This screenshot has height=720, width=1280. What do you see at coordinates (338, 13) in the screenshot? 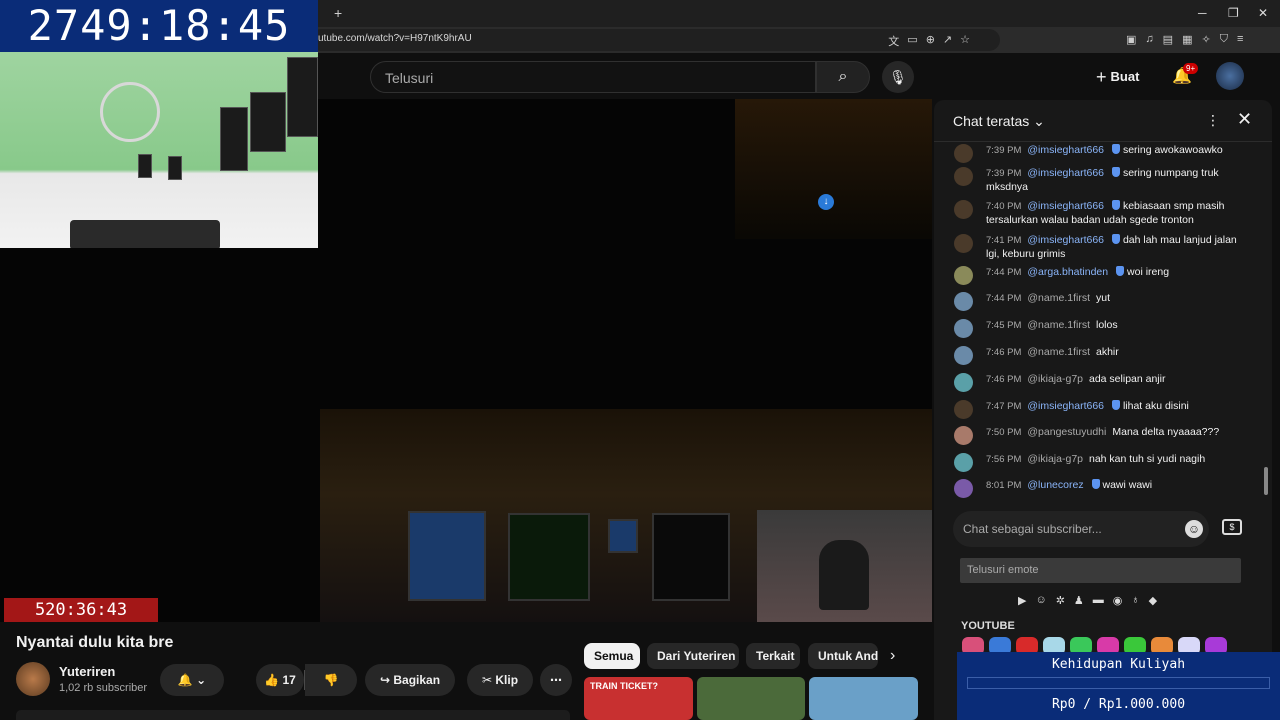
I see `new-tab-button: +` at bounding box center [338, 13].